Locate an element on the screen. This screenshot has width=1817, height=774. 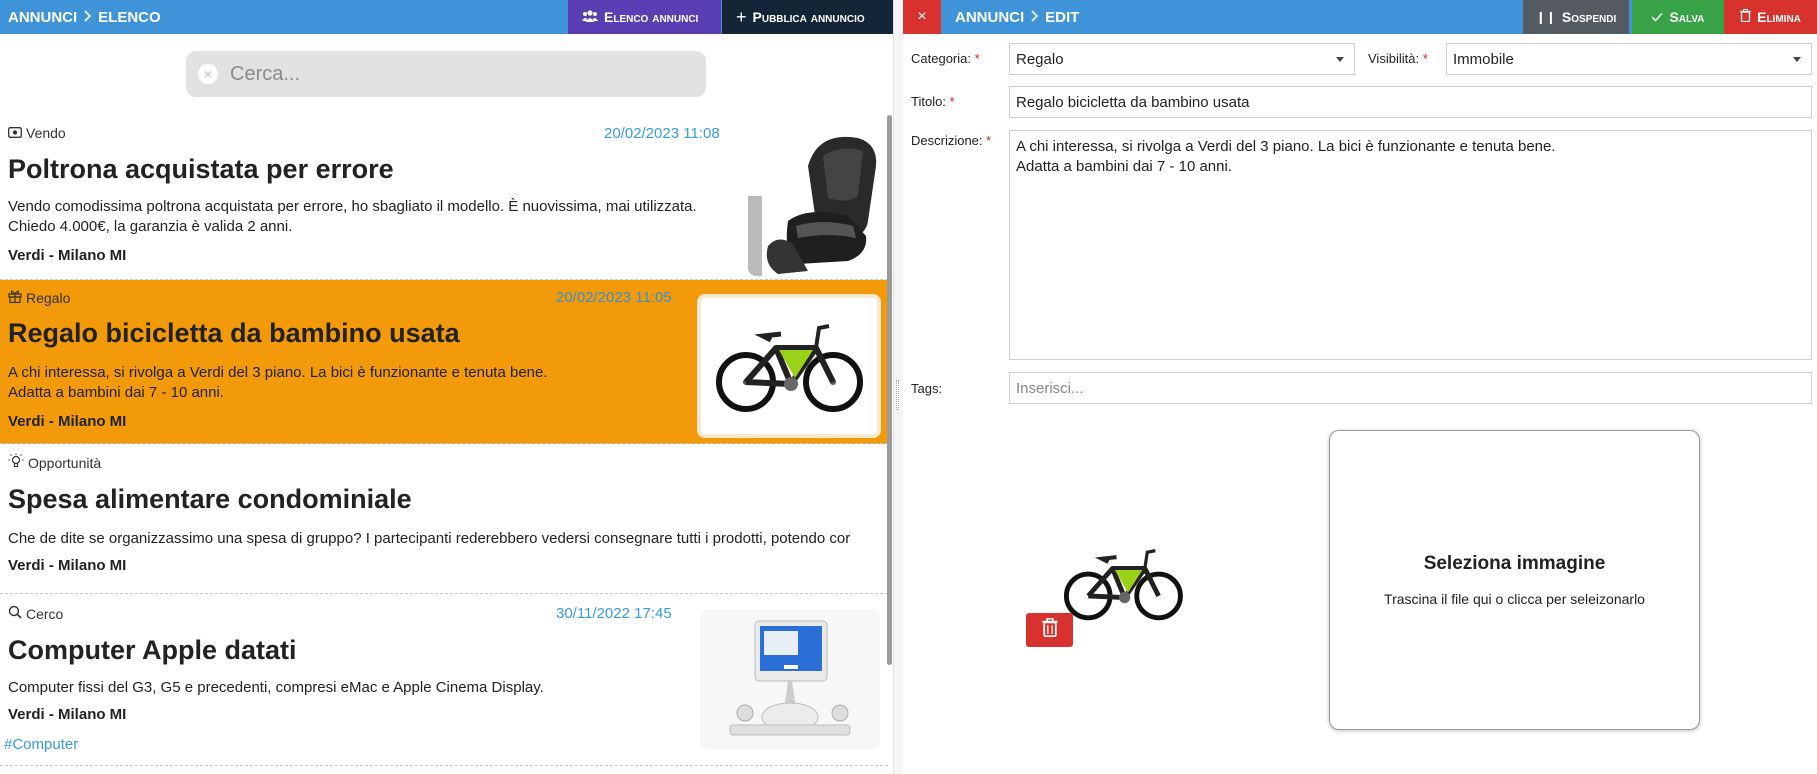
visibilita-label: Visibilità: * is located at coordinates (1398, 58).